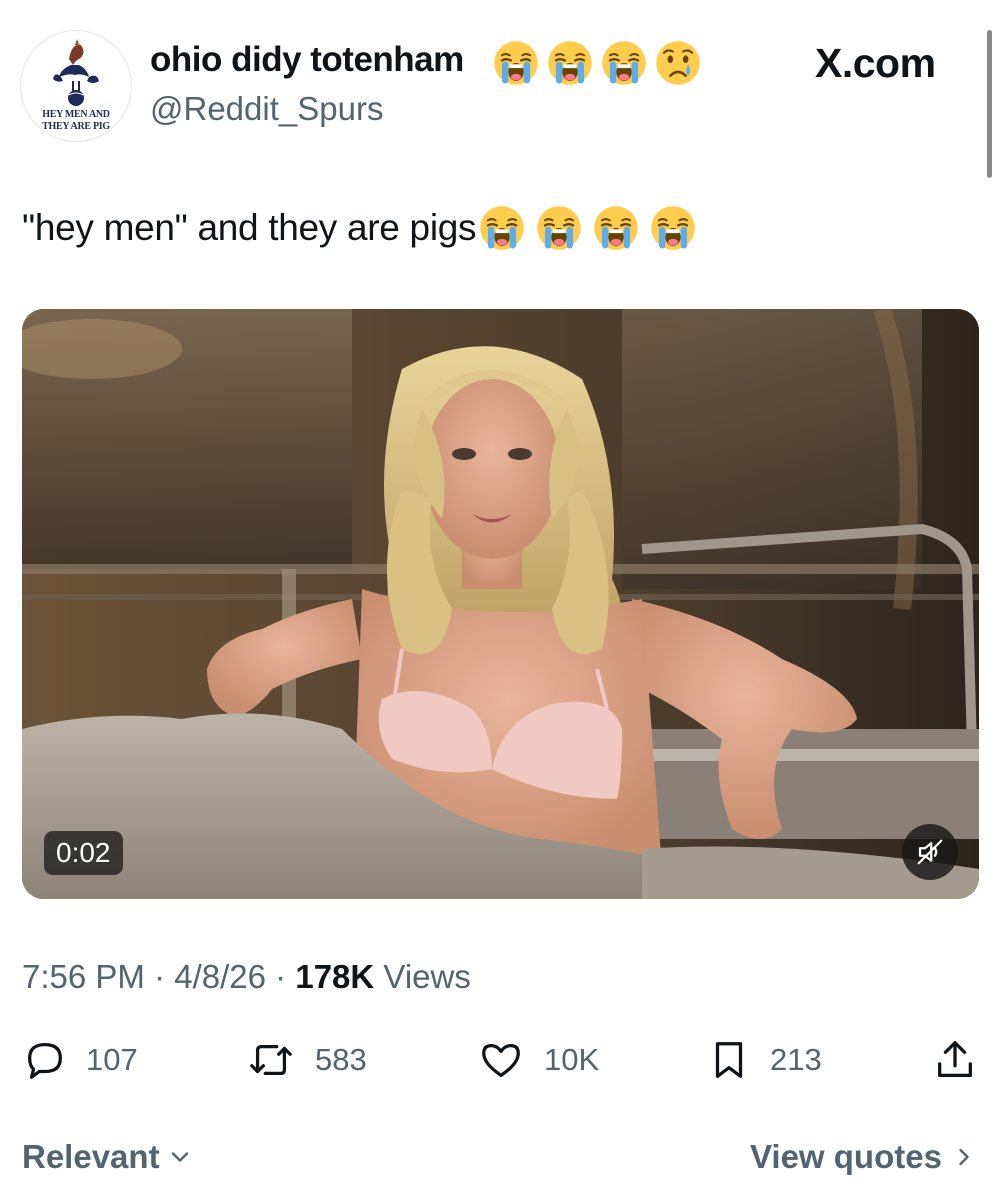  I want to click on action-bar: 107 583 10K 213, so click(500, 1060).